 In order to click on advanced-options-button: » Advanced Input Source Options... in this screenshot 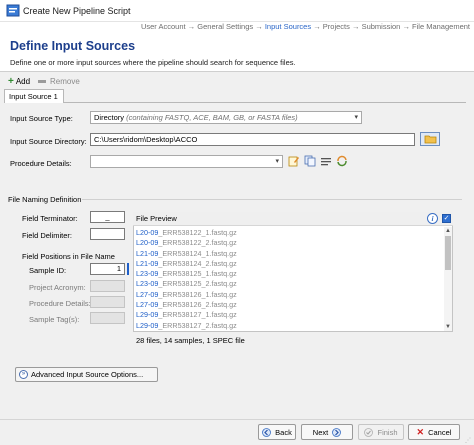, I will do `click(86, 374)`.